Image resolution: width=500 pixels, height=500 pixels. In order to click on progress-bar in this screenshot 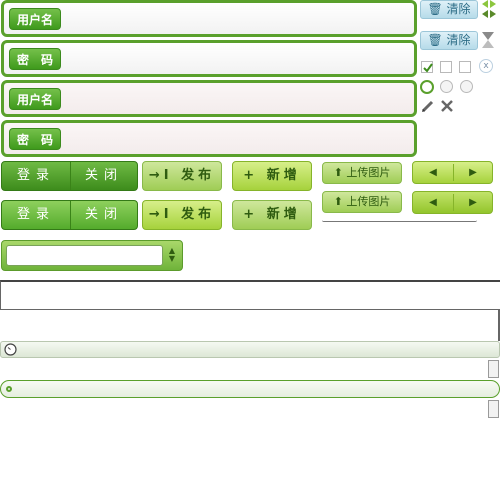, I will do `click(250, 389)`.